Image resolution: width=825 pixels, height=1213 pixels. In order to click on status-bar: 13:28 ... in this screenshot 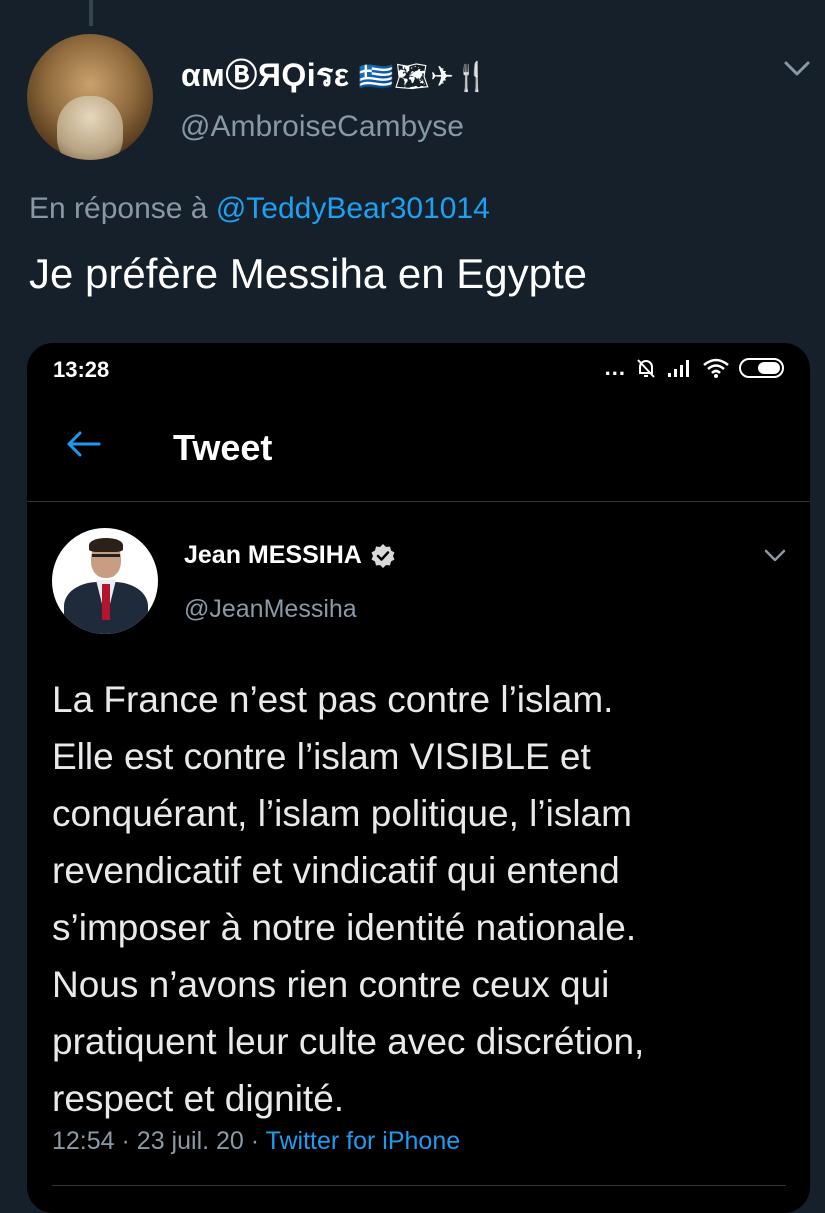, I will do `click(418, 369)`.